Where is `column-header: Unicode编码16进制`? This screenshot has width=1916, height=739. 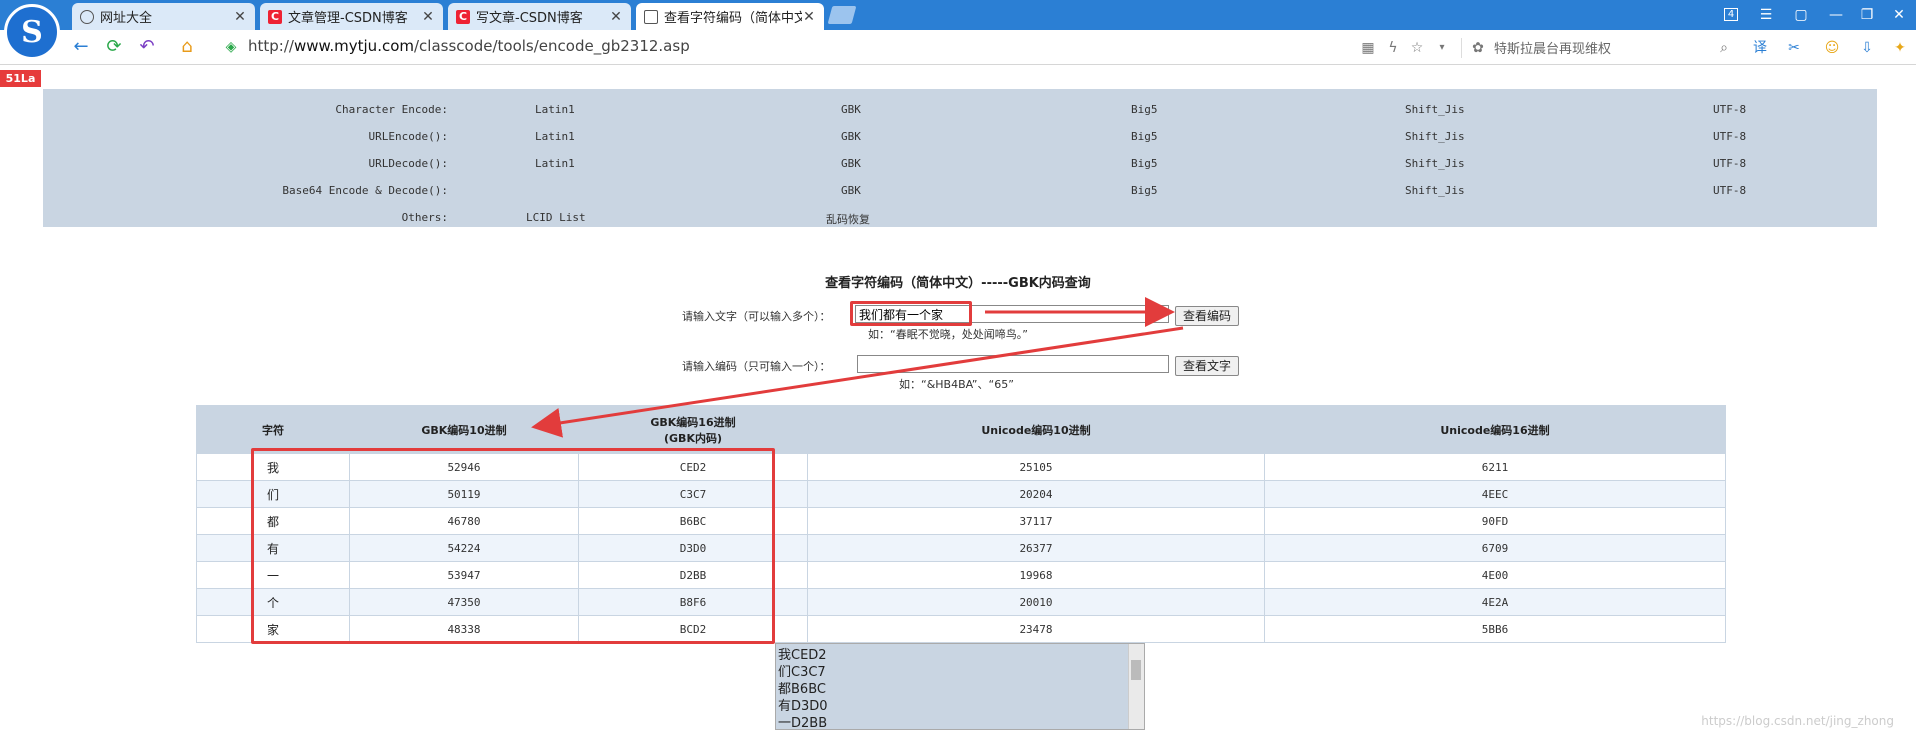 column-header: Unicode编码16进制 is located at coordinates (1495, 429).